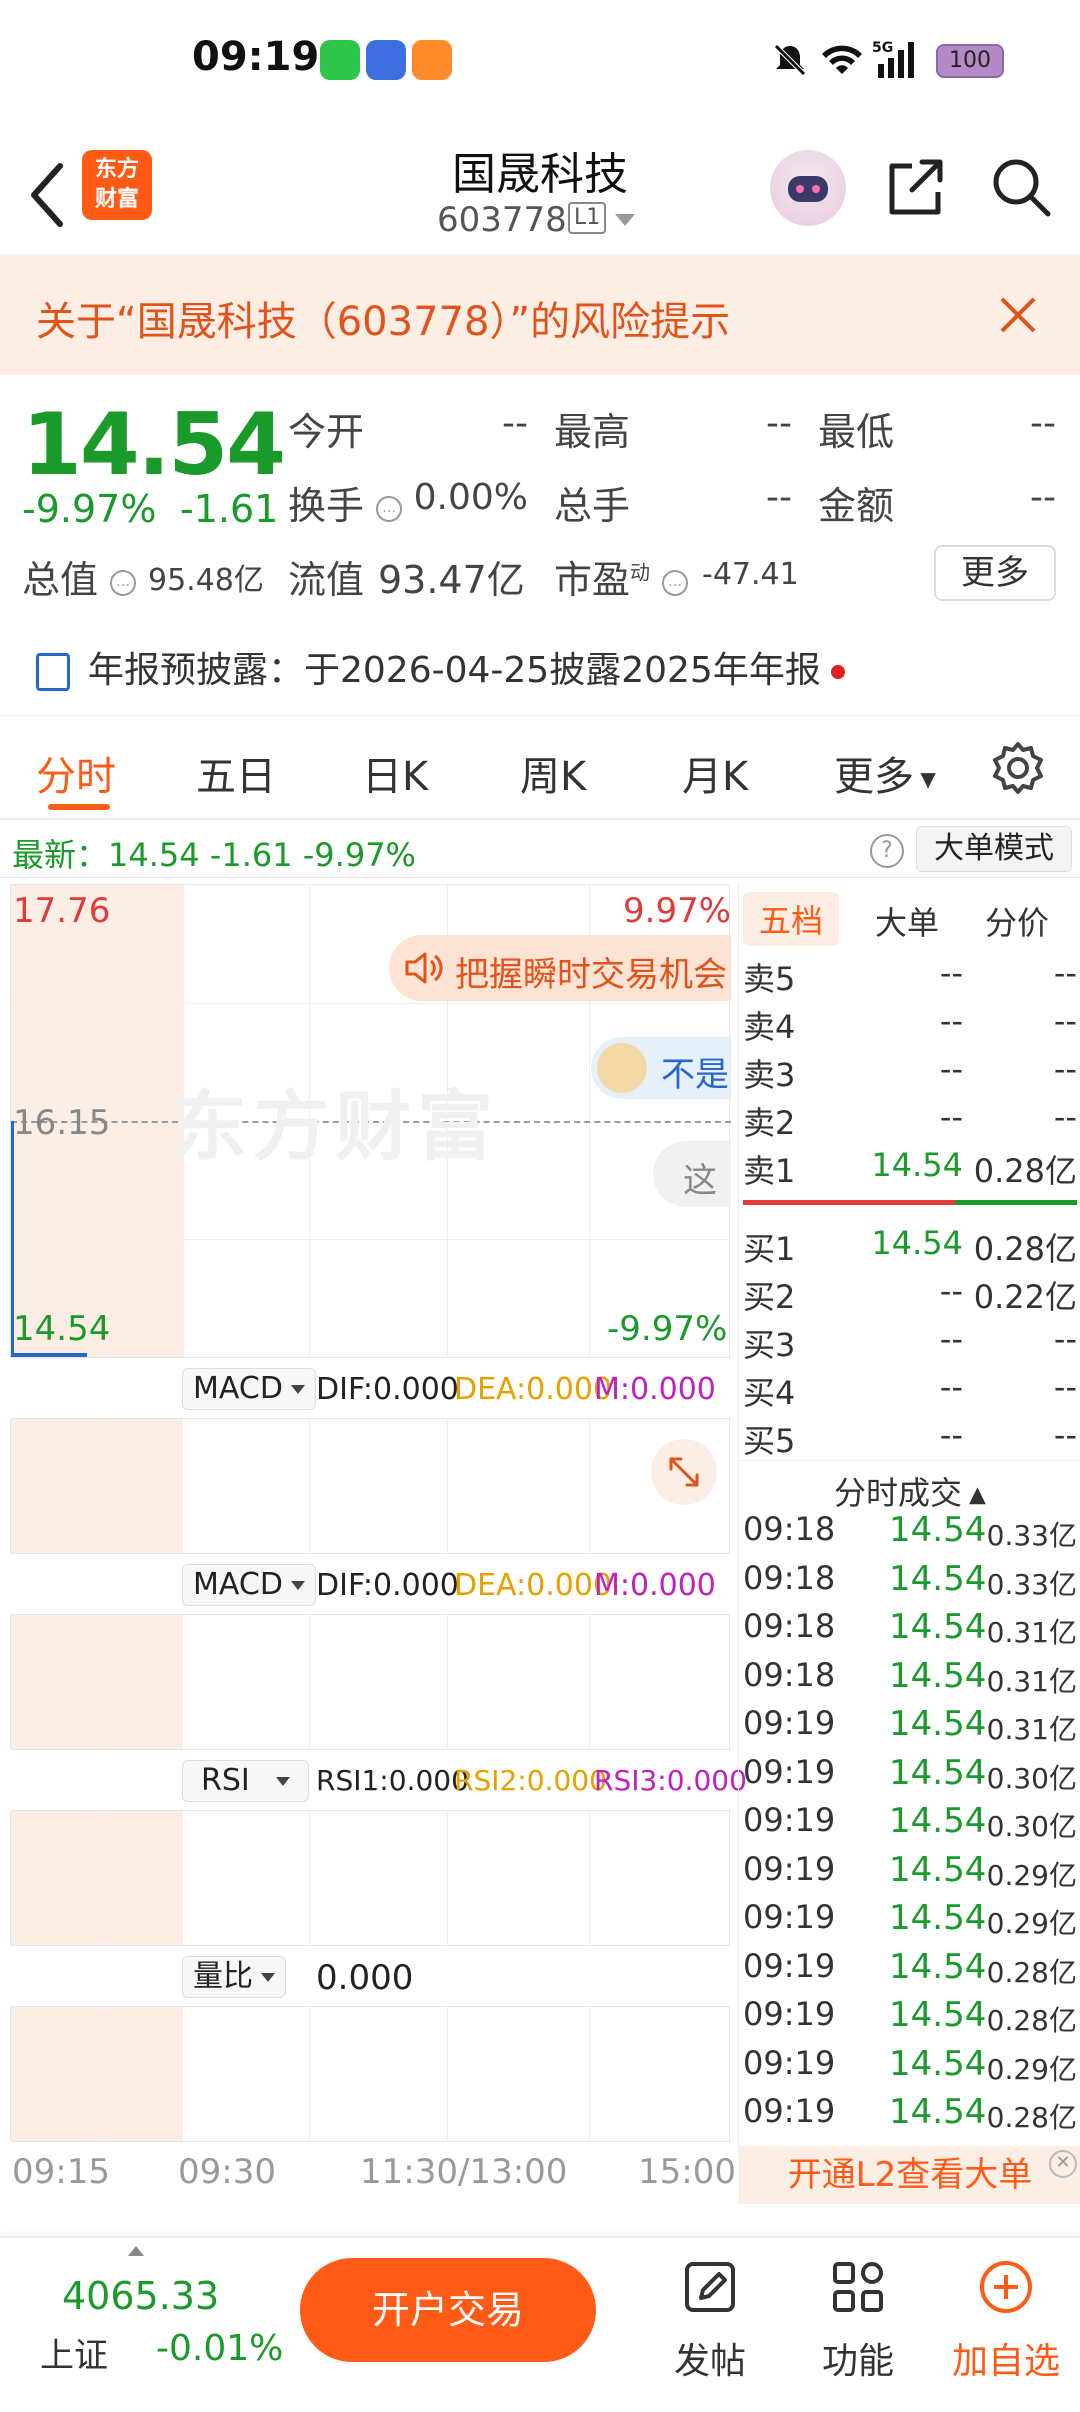  What do you see at coordinates (1031, 1875) in the screenshot?
I see `trade-volume: 0.29亿` at bounding box center [1031, 1875].